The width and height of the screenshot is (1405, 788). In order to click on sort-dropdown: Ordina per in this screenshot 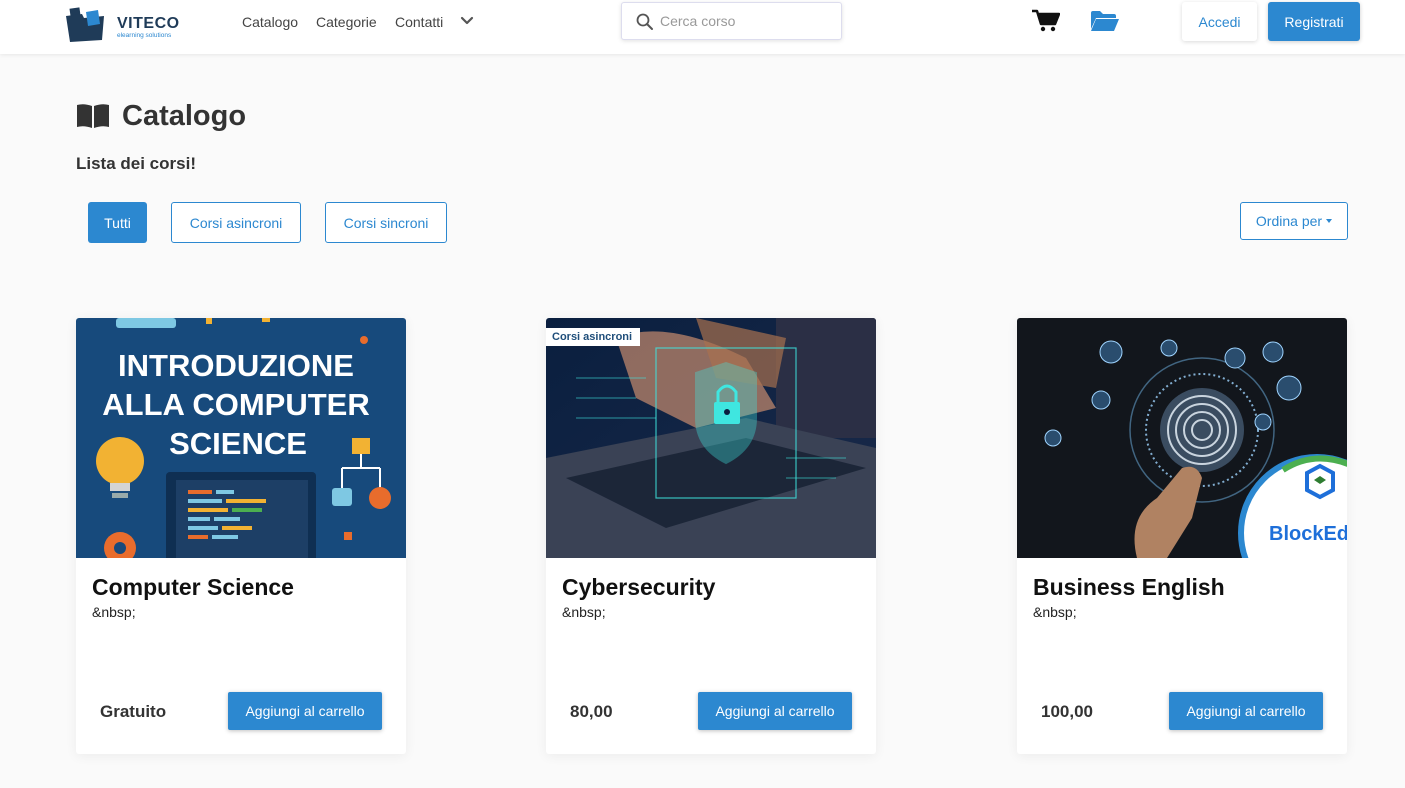, I will do `click(1294, 221)`.